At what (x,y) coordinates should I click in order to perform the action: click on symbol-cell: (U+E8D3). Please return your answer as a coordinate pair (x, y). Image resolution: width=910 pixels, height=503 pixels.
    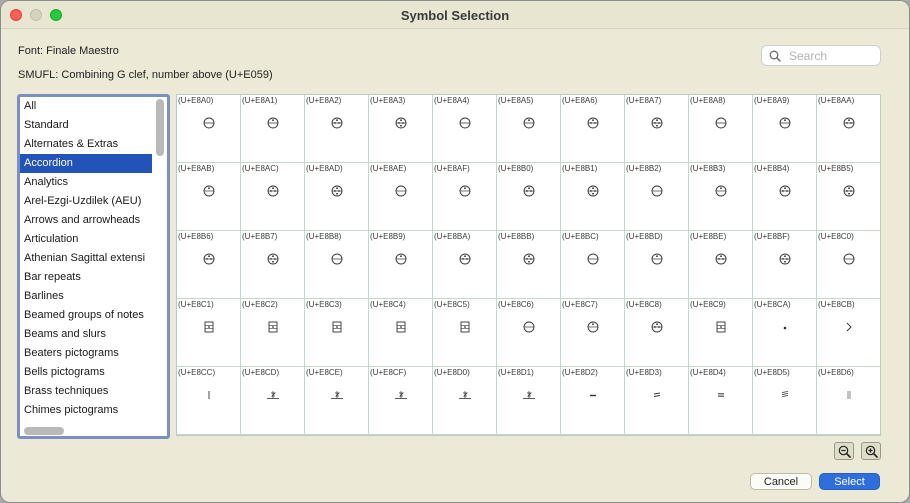
    Looking at the image, I should click on (657, 401).